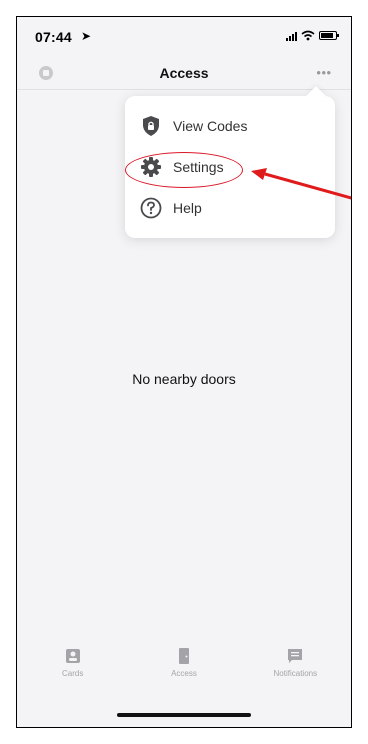 The height and width of the screenshot is (744, 368). I want to click on tab-notifications: Notifications, so click(295, 662).